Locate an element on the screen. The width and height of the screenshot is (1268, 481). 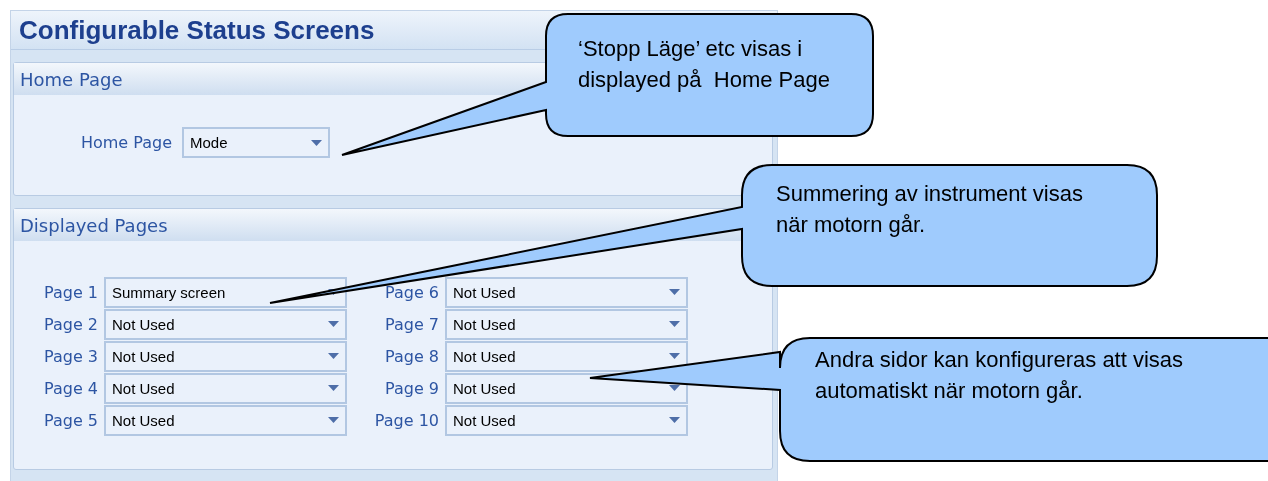
field-label: Page 10 is located at coordinates (406, 420).